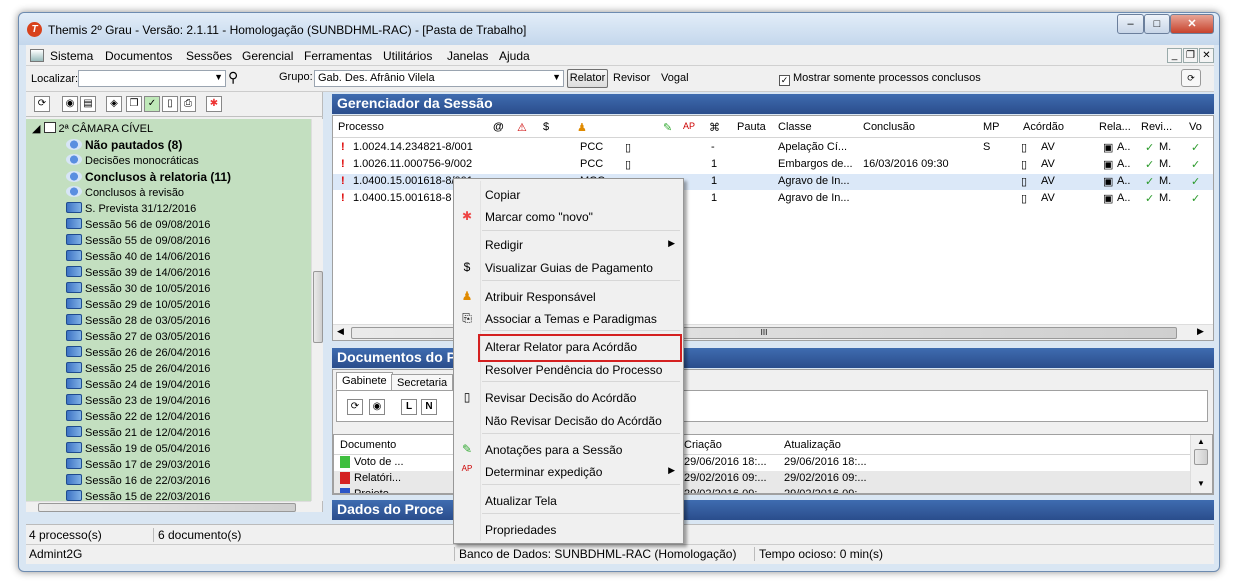  I want to click on context-menu-item: ✎ Anotações para a Sessão, so click(568, 450).